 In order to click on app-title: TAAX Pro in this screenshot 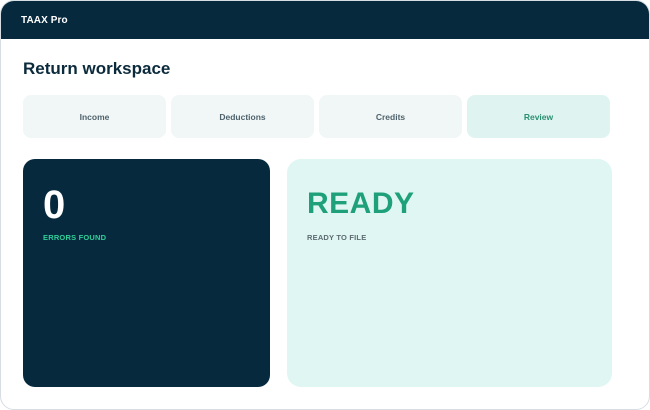, I will do `click(44, 20)`.